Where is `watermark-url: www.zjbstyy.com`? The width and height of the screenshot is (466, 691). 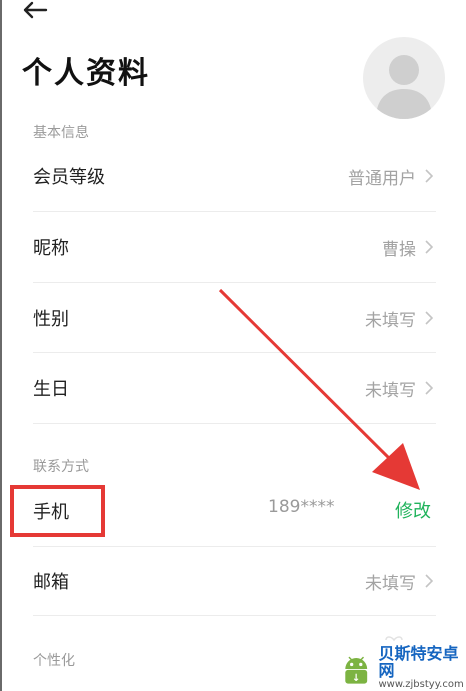 watermark-url: www.zjbstyy.com is located at coordinates (421, 685).